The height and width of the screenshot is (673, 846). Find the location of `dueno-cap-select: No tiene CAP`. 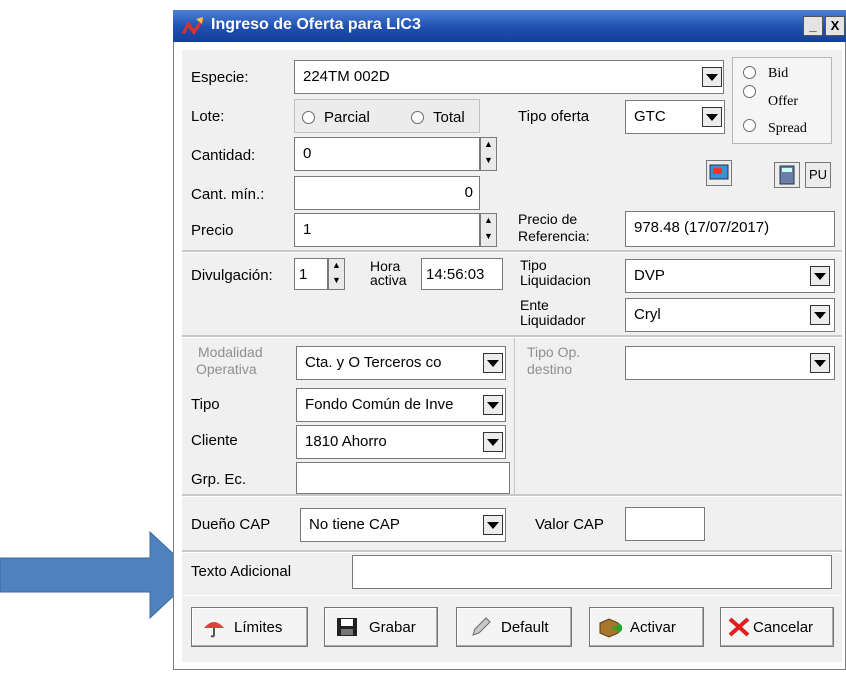

dueno-cap-select: No tiene CAP is located at coordinates (403, 525).